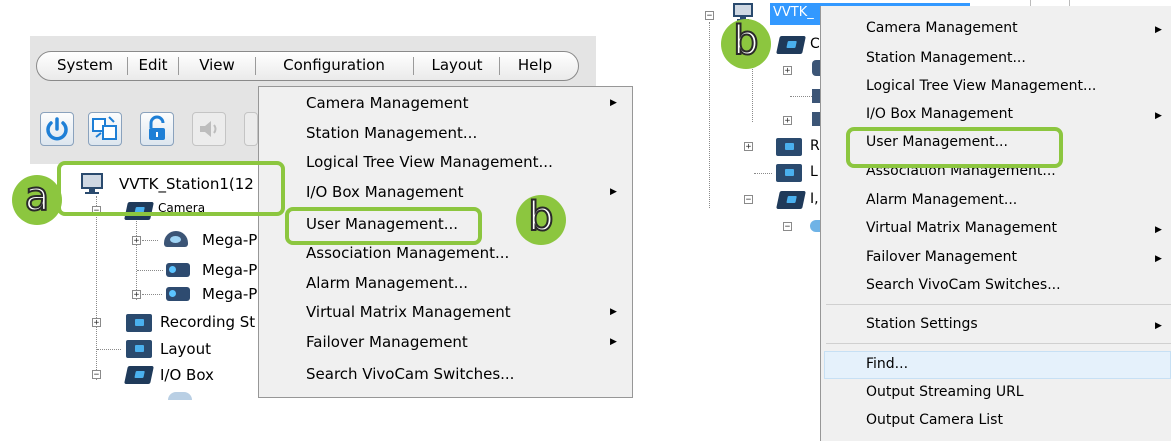 The height and width of the screenshot is (441, 1171). I want to click on recording-label: Recording St, so click(207, 322).